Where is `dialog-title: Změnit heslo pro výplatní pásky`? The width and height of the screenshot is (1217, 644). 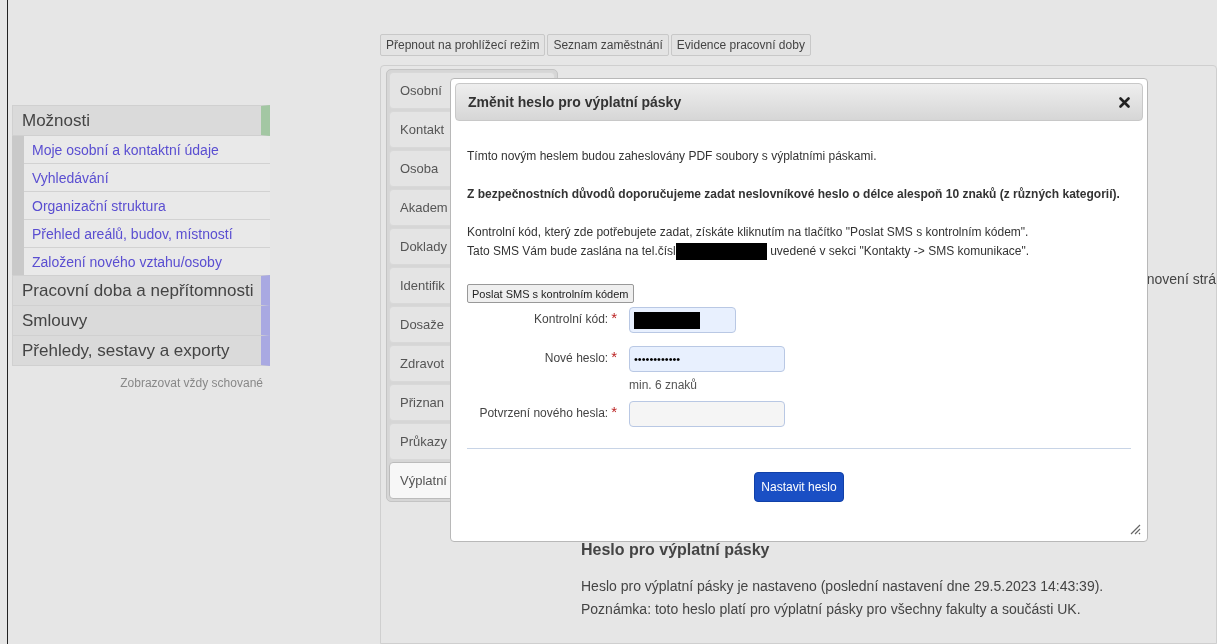
dialog-title: Změnit heslo pro výplatní pásky is located at coordinates (575, 102).